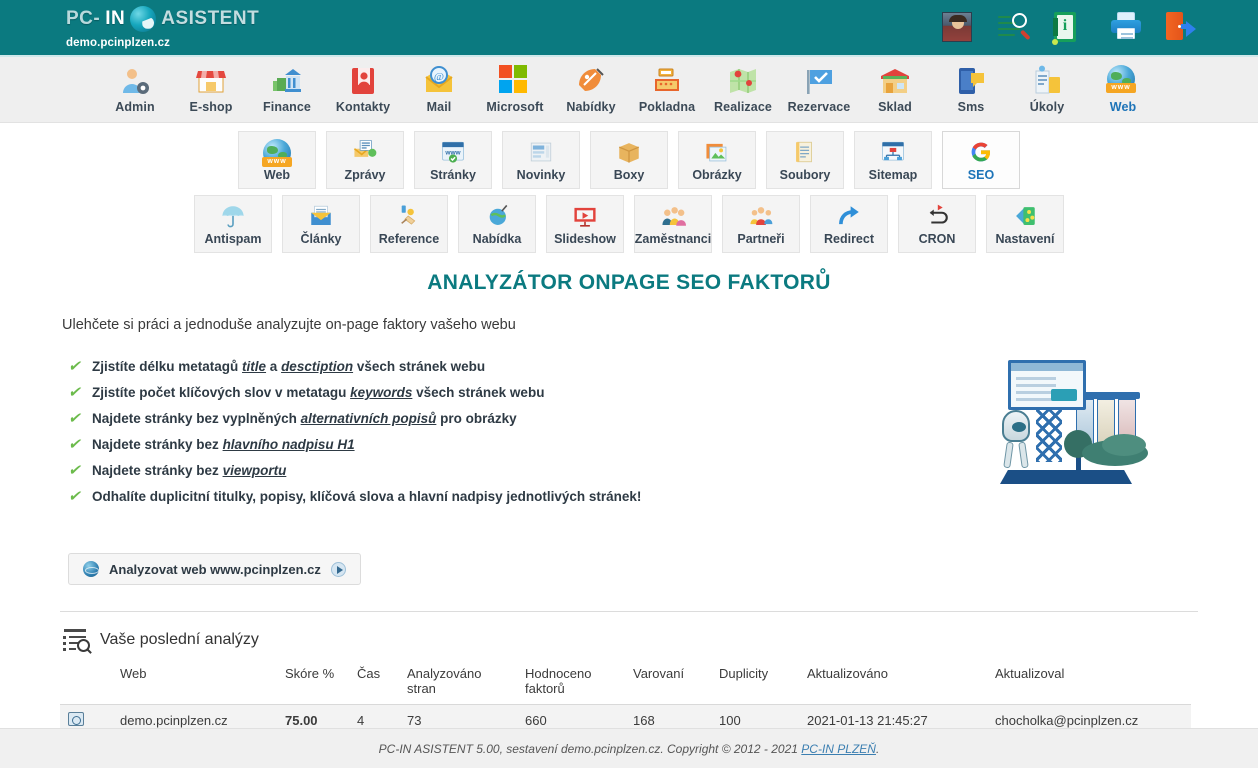 This screenshot has width=1258, height=768. I want to click on nav-item-rezervace: Rezervace, so click(819, 89).